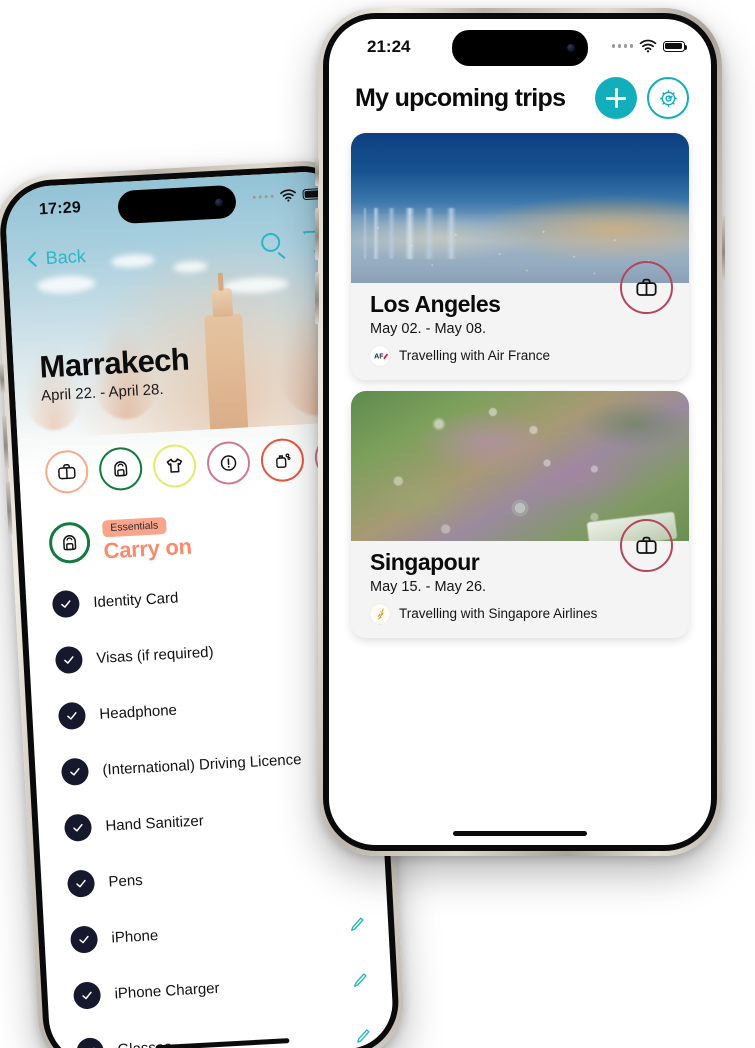 Image resolution: width=755 pixels, height=1048 pixels. I want to click on status-time: 17:29, so click(60, 209).